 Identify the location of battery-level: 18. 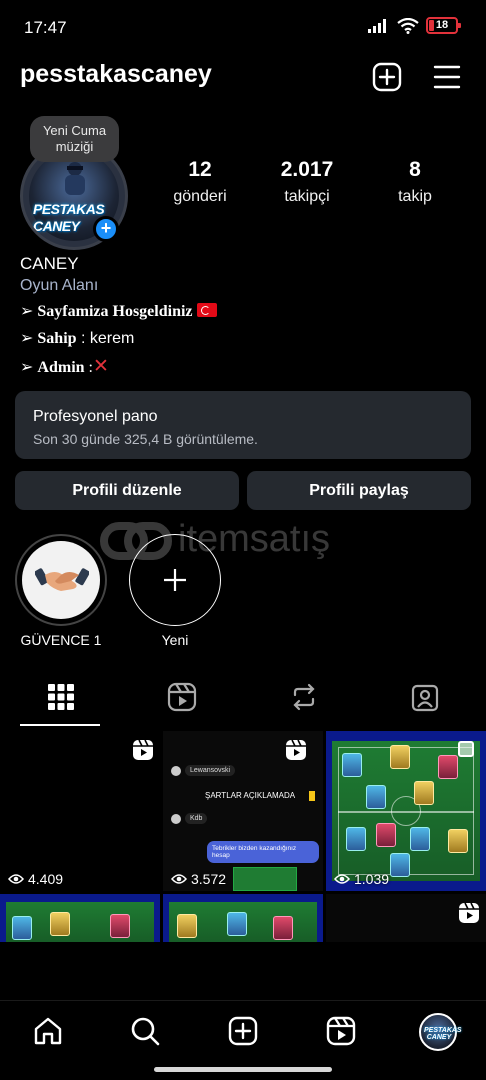
(442, 25).